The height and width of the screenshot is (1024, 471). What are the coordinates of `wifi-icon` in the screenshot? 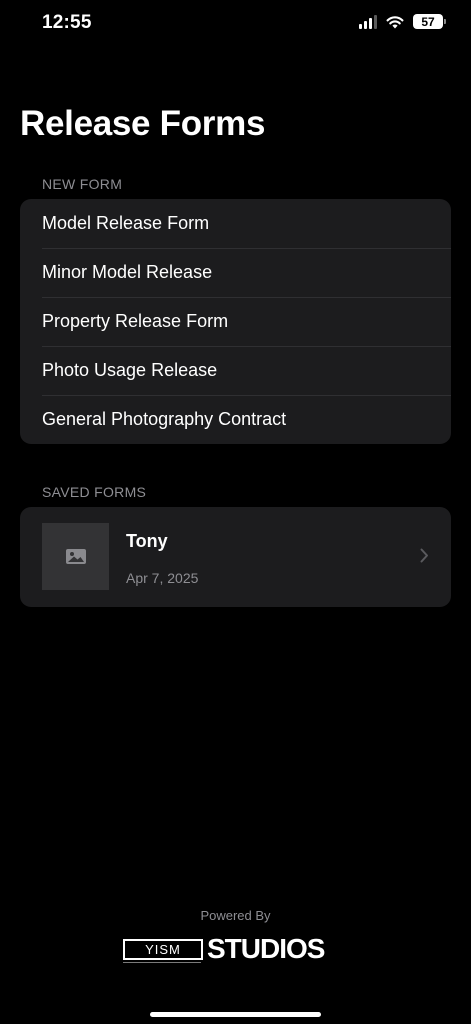 It's located at (395, 22).